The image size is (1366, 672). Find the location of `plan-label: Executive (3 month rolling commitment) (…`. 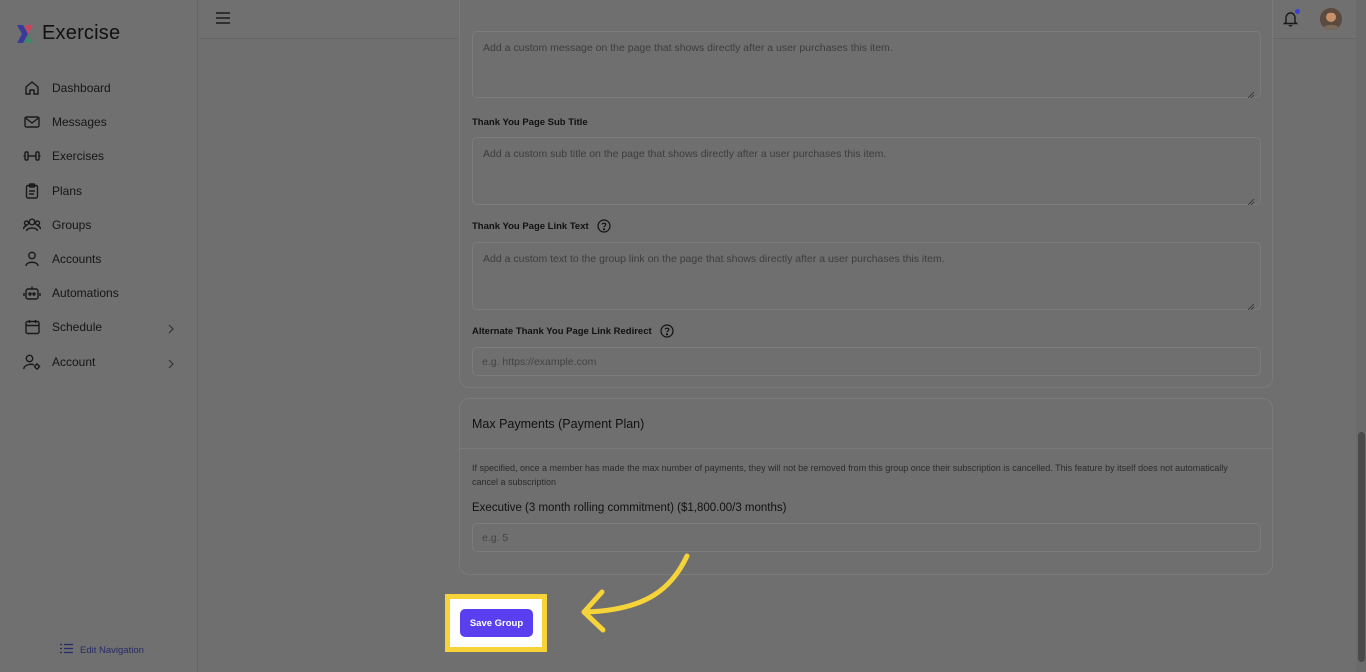

plan-label: Executive (3 month rolling commitment) (… is located at coordinates (629, 508).